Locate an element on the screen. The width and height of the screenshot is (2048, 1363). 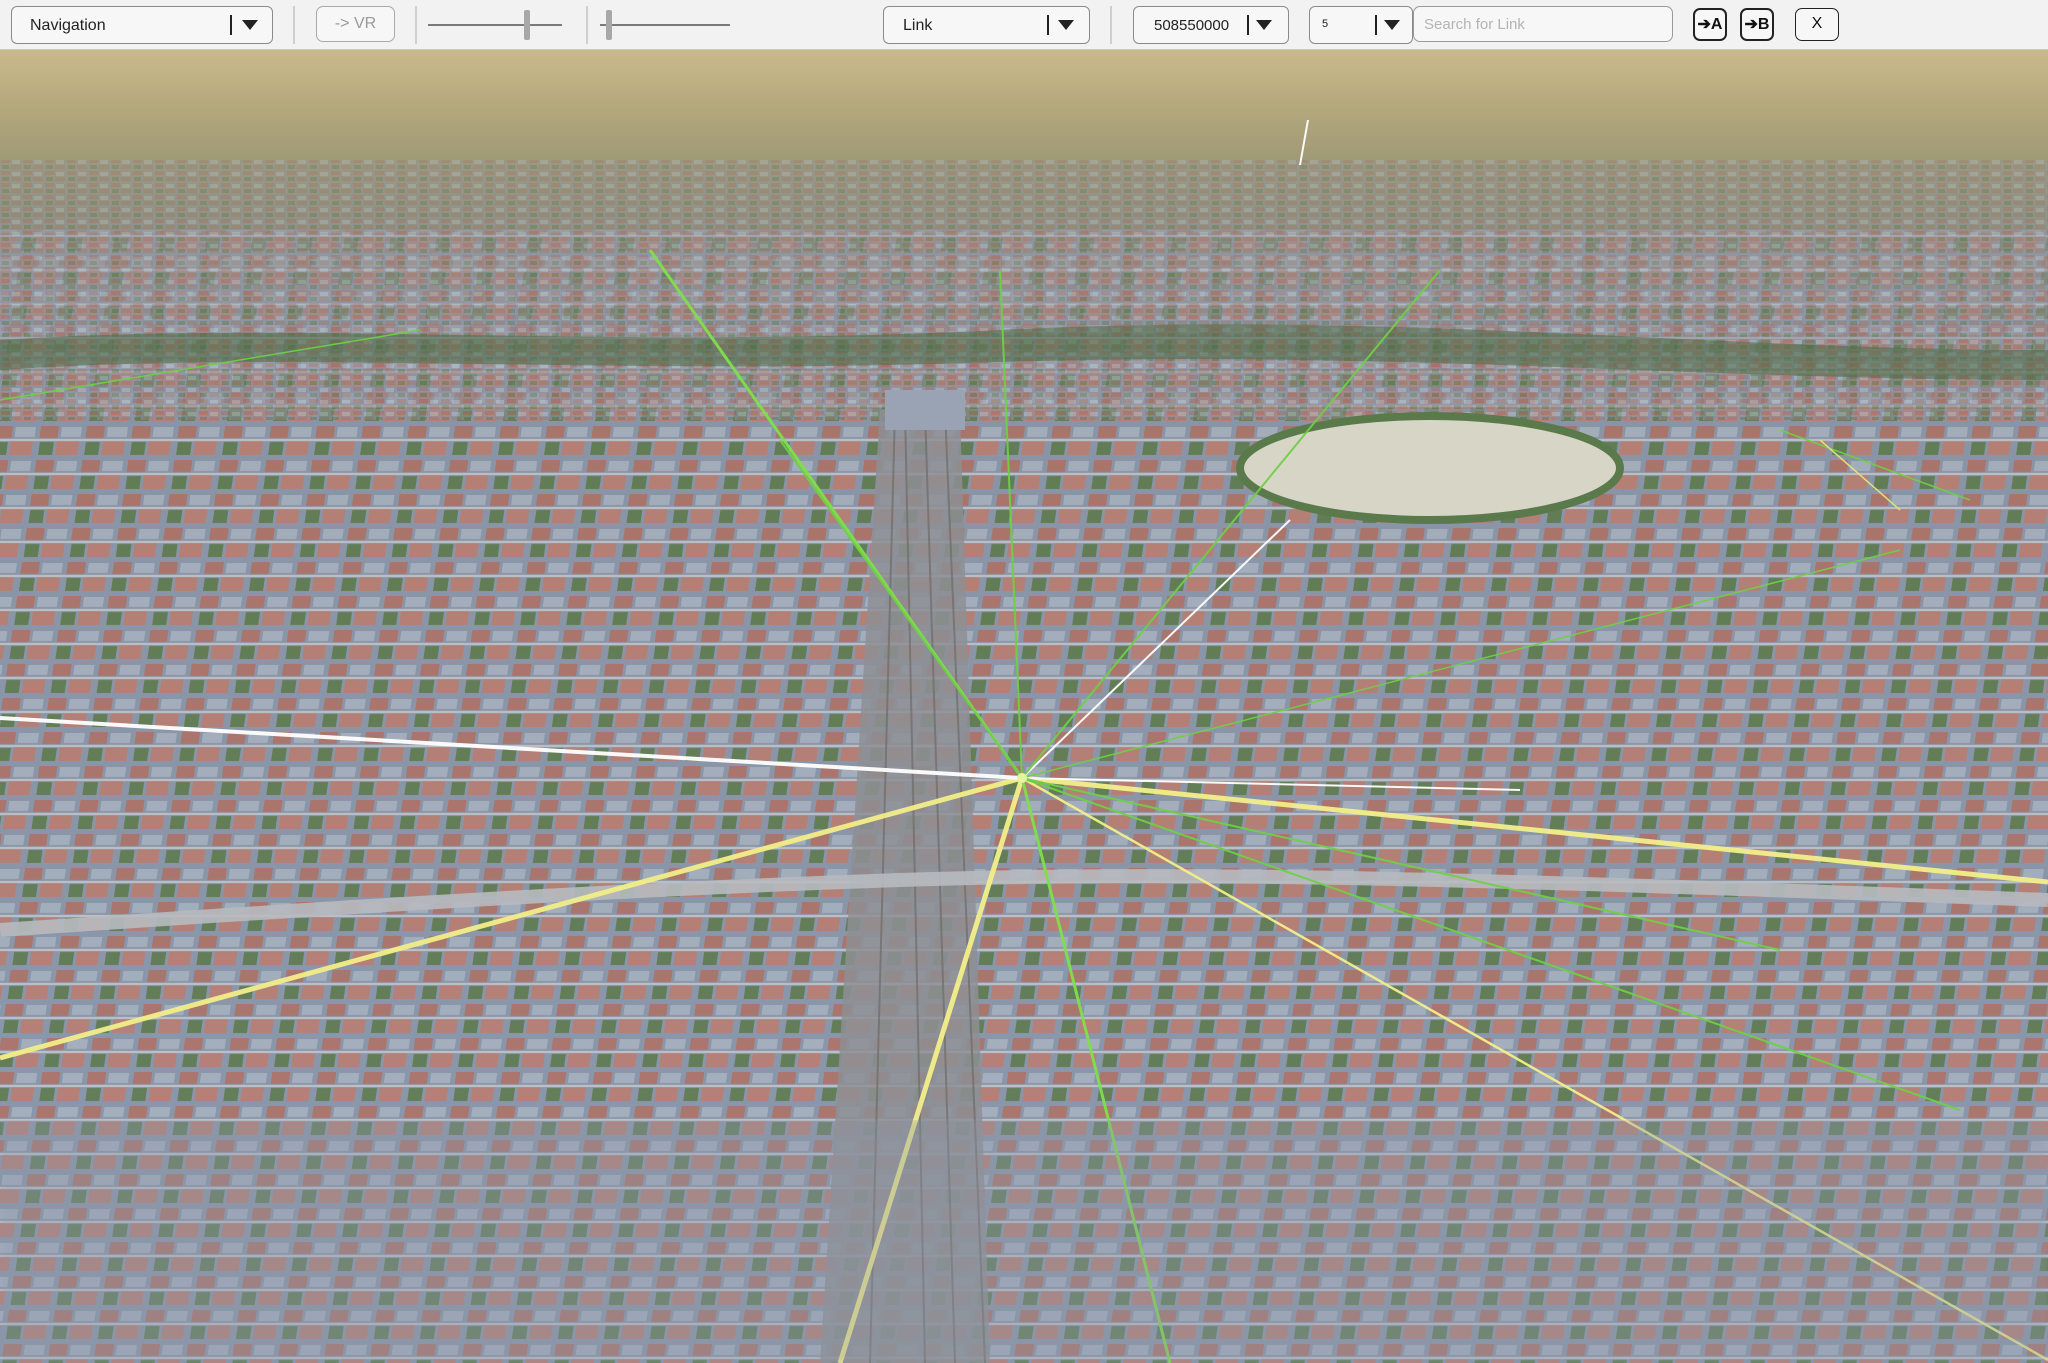
link-hub-node is located at coordinates (1022, 778).